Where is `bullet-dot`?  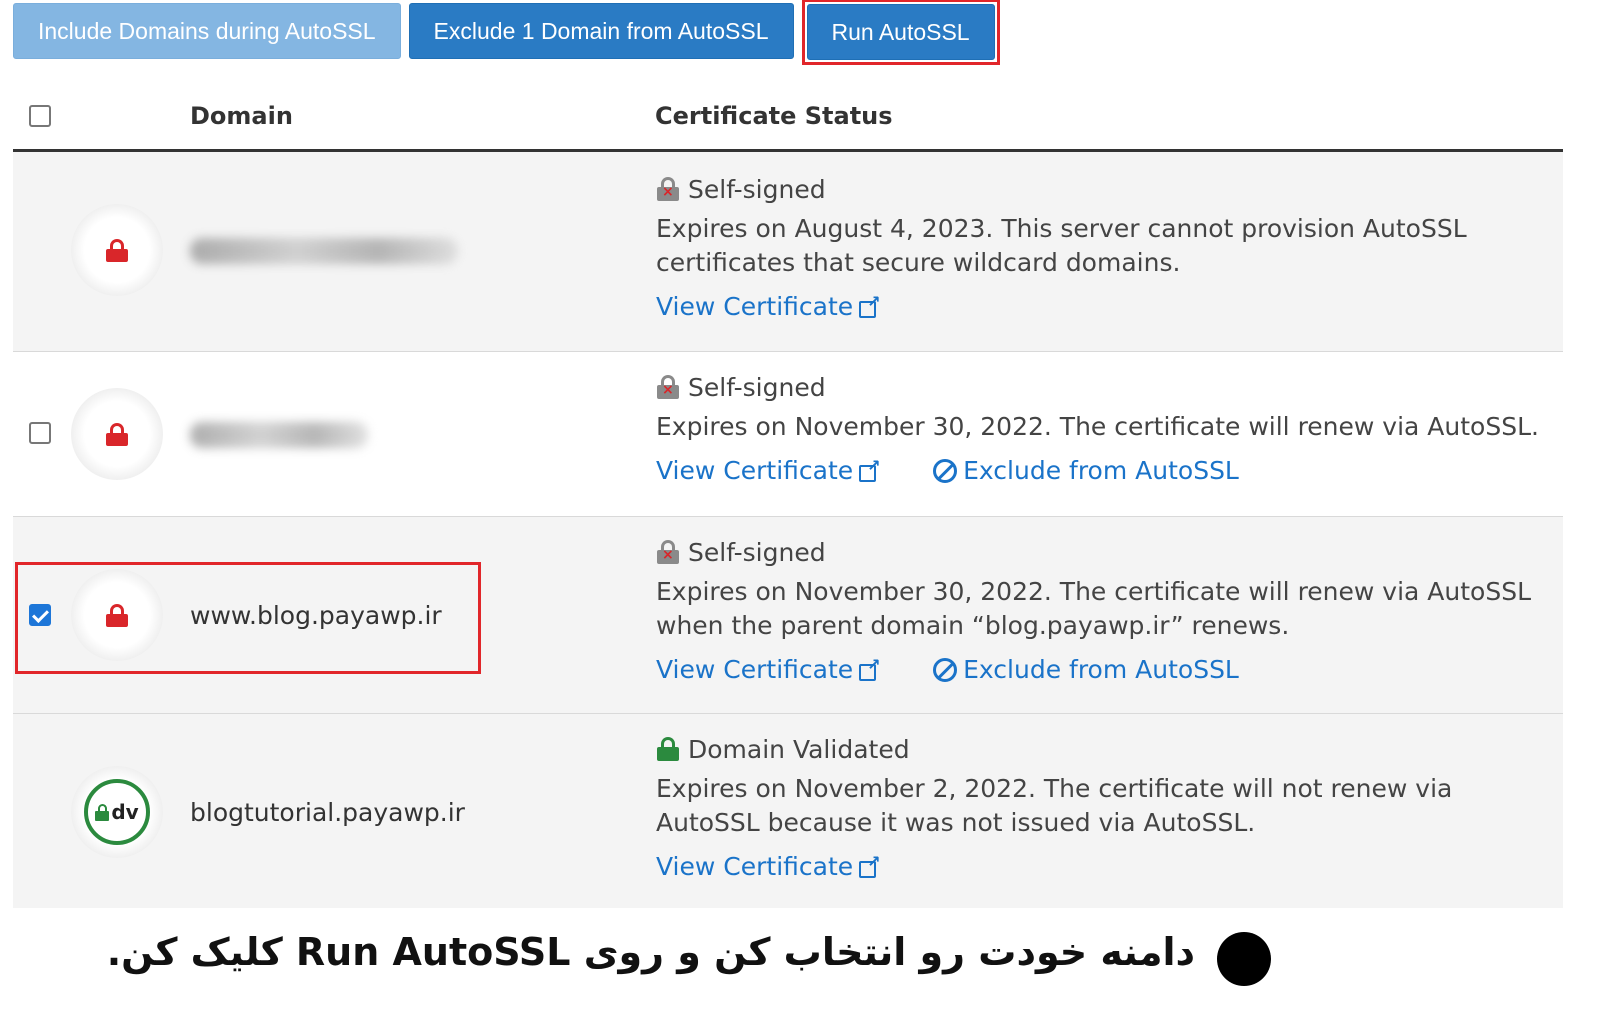 bullet-dot is located at coordinates (1244, 959).